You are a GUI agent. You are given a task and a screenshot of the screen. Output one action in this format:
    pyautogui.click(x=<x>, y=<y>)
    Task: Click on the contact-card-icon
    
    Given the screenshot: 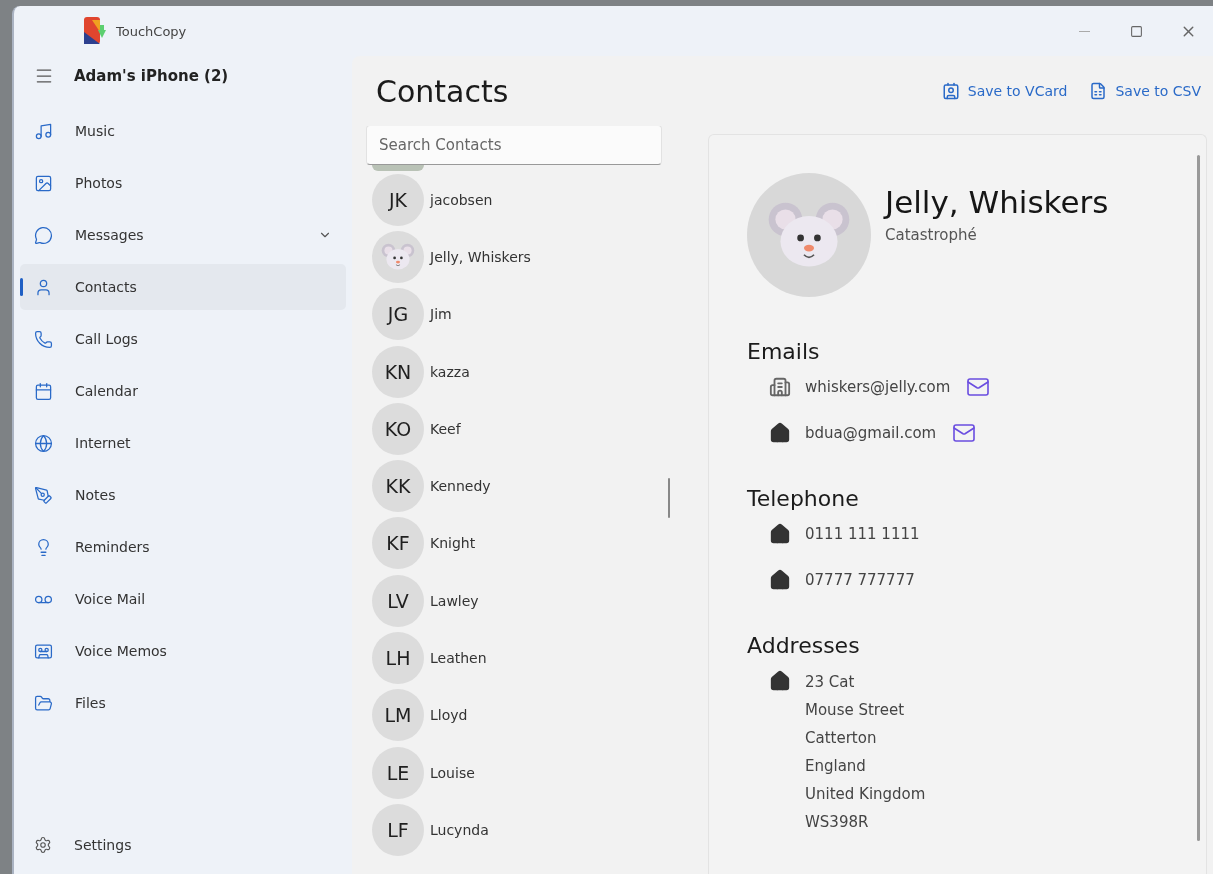 What is the action you would take?
    pyautogui.click(x=950, y=91)
    